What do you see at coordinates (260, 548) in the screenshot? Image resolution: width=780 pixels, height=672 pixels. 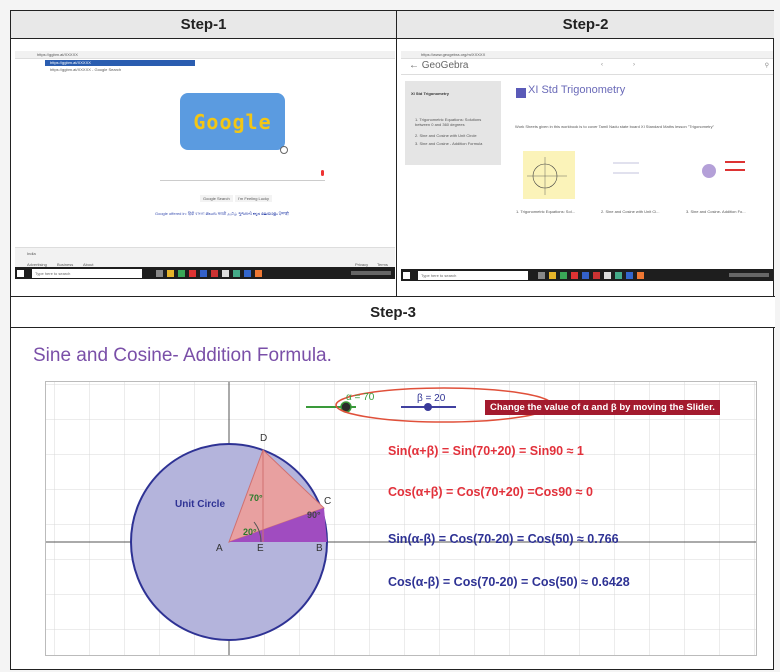 I see `point-e-label: E` at bounding box center [260, 548].